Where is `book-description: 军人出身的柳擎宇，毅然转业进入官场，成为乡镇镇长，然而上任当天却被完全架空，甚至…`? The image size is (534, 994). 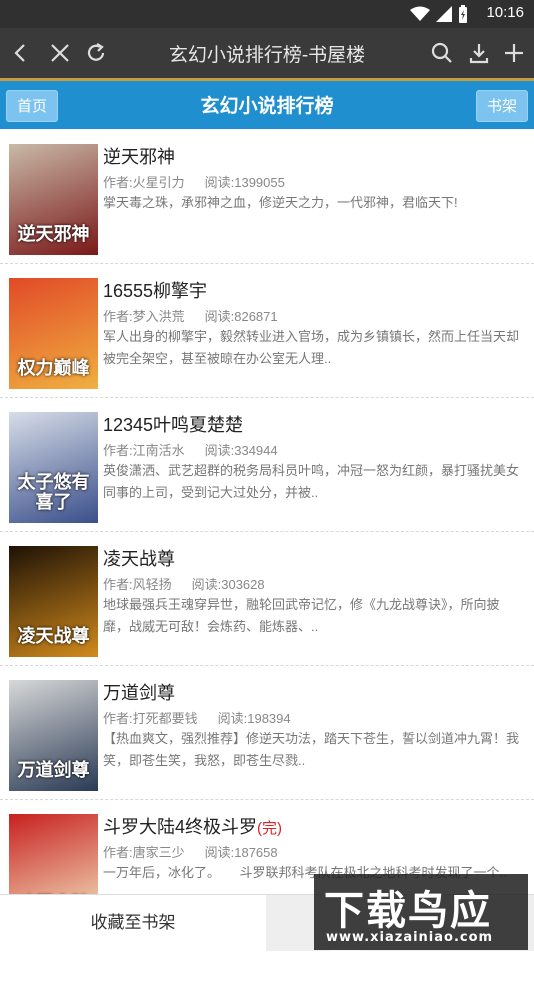
book-description: 军人出身的柳擎宇，毅然转业进入官场，成为乡镇镇长，然而上任当天却被完全架空，甚至… is located at coordinates (311, 347).